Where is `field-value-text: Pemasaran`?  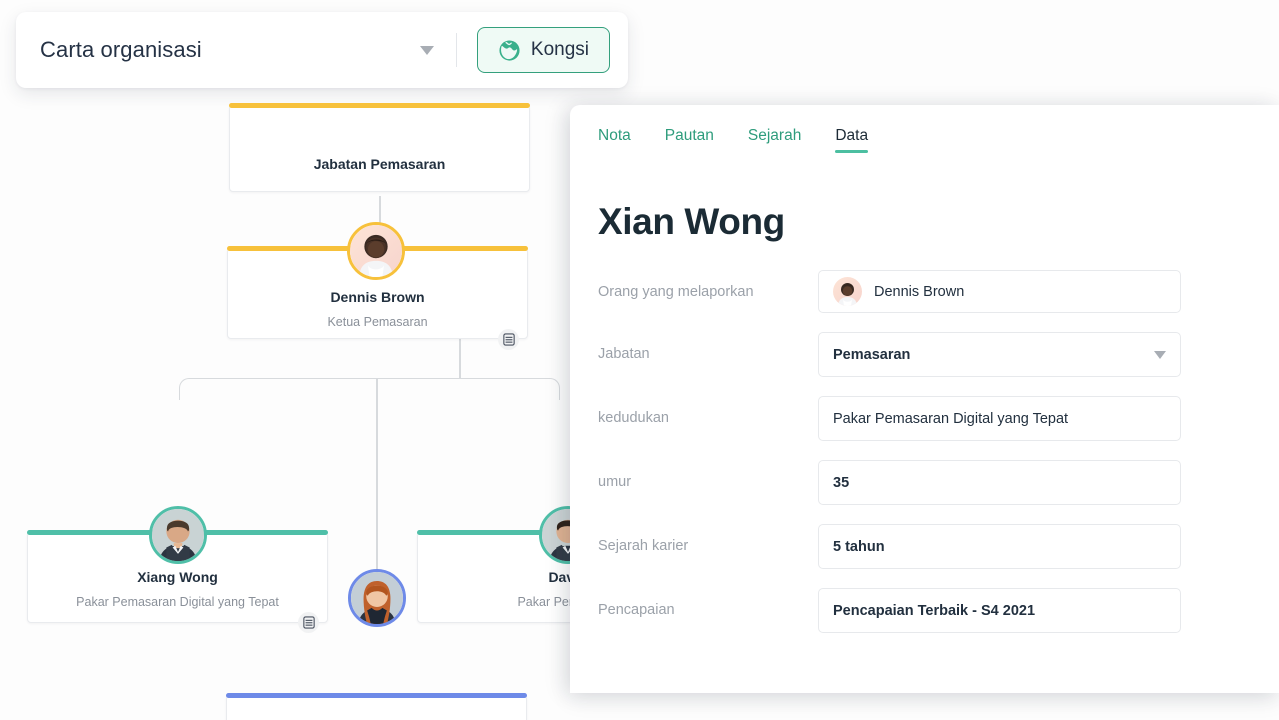
field-value-text: Pemasaran is located at coordinates (872, 354).